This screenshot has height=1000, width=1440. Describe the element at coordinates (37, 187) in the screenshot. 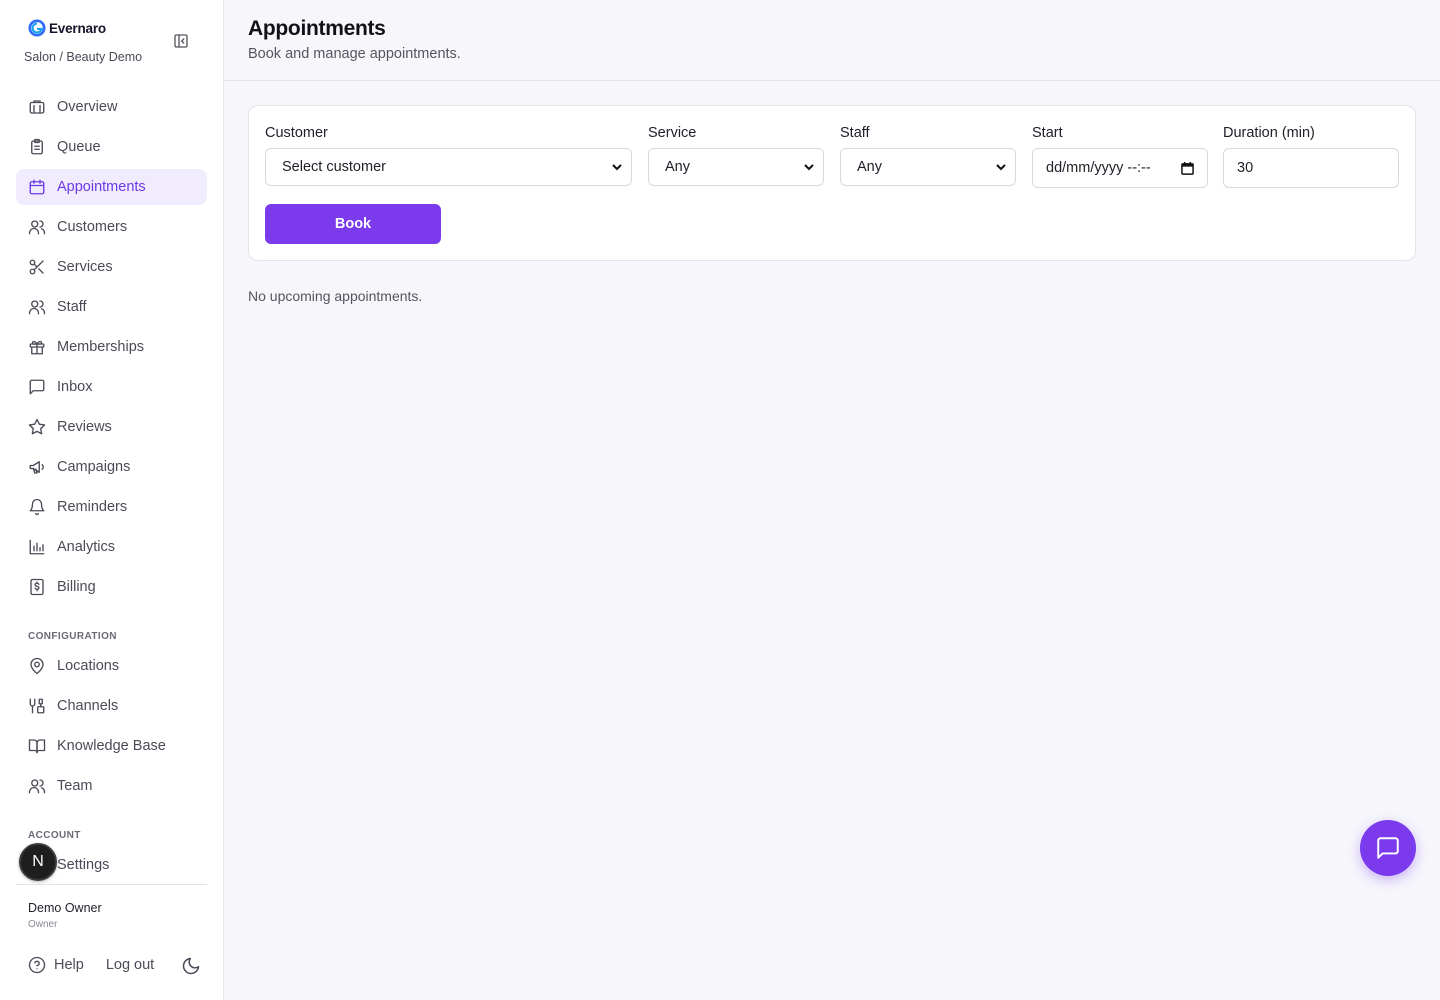

I see `calendar-icon` at that location.